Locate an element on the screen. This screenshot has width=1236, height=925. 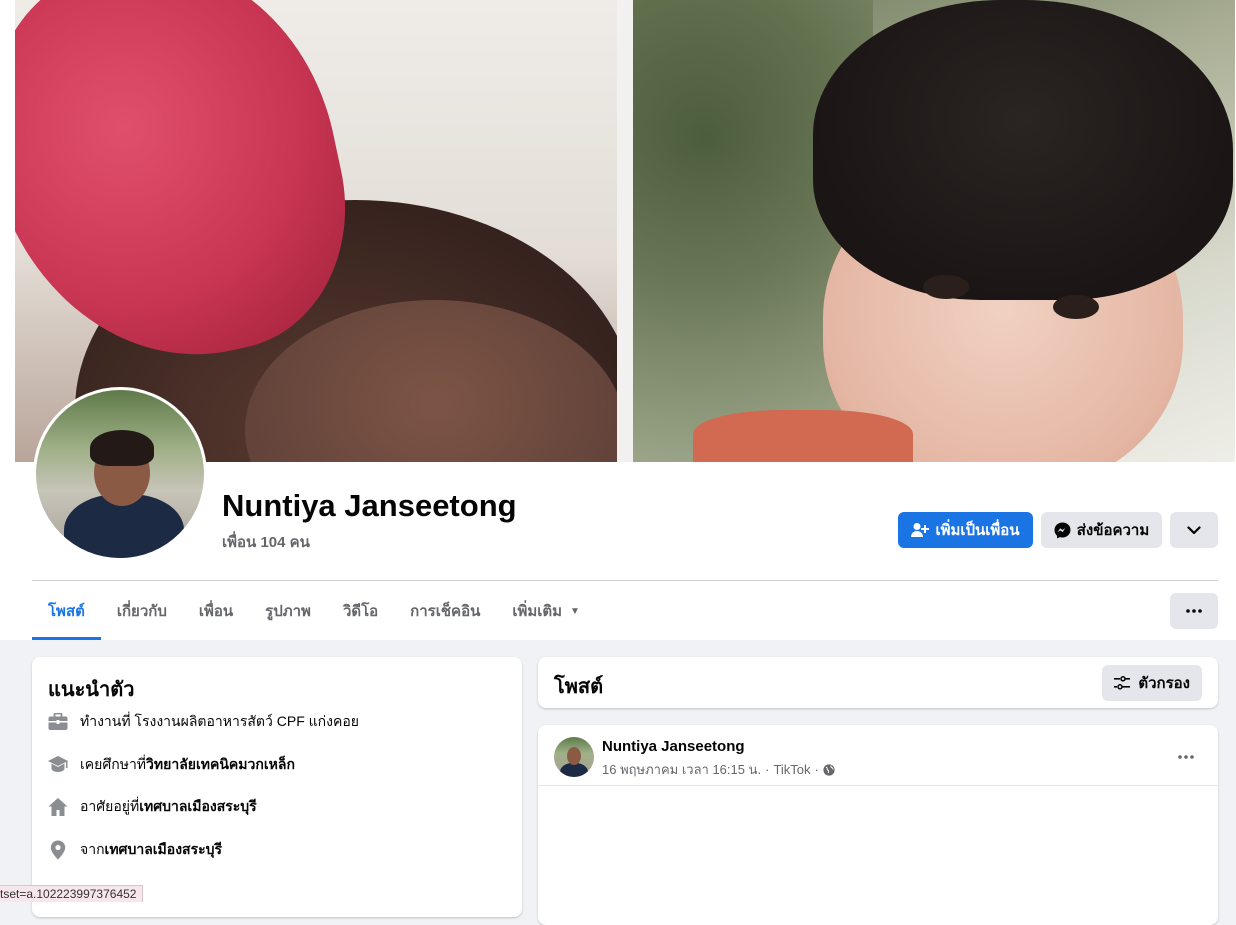
message-button: ส่งข้อความ is located at coordinates (1101, 530).